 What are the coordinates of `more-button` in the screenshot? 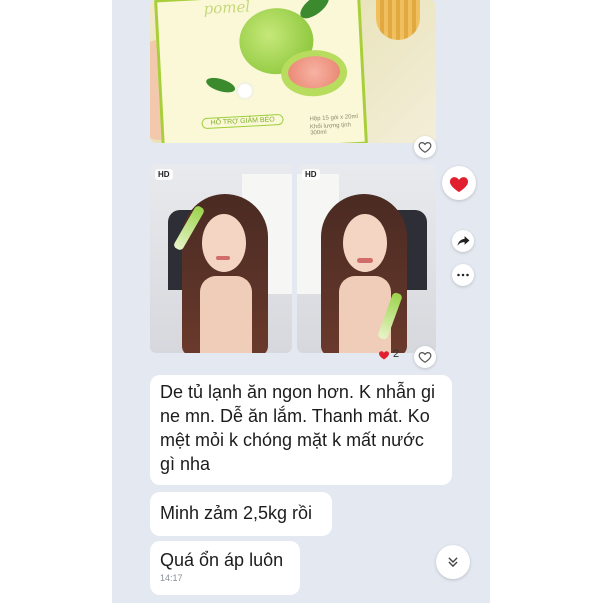 It's located at (463, 275).